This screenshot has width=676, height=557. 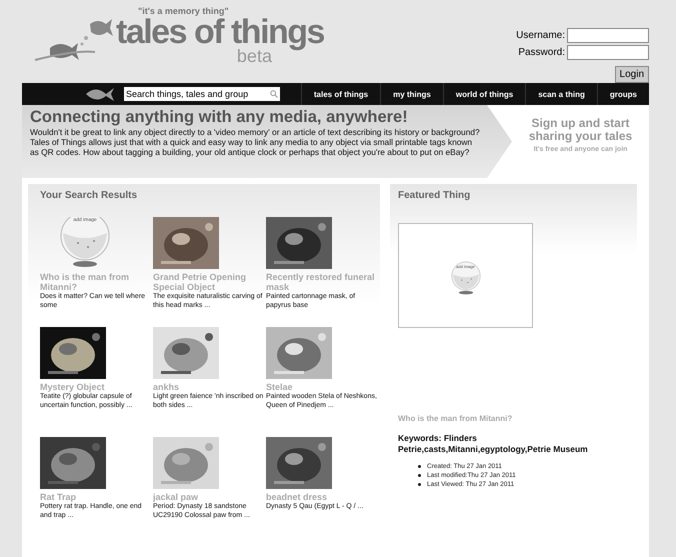 I want to click on keywords-text: Keywords: Flinders Petrie,casts,Mitanni,egyptology,Petrie Museum, so click(x=493, y=444).